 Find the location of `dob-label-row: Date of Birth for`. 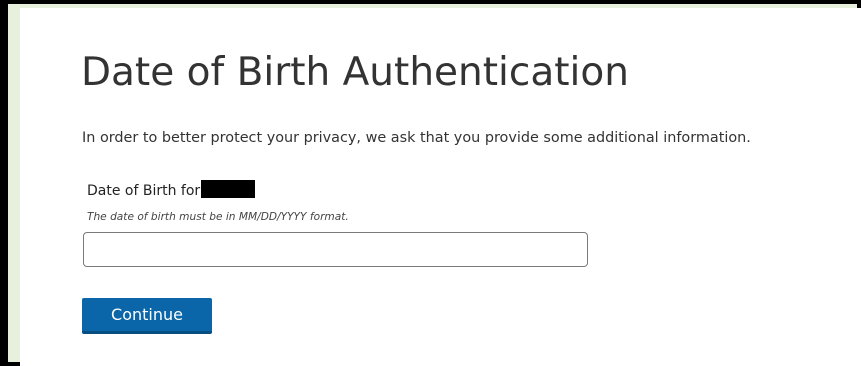

dob-label-row: Date of Birth for is located at coordinates (171, 189).